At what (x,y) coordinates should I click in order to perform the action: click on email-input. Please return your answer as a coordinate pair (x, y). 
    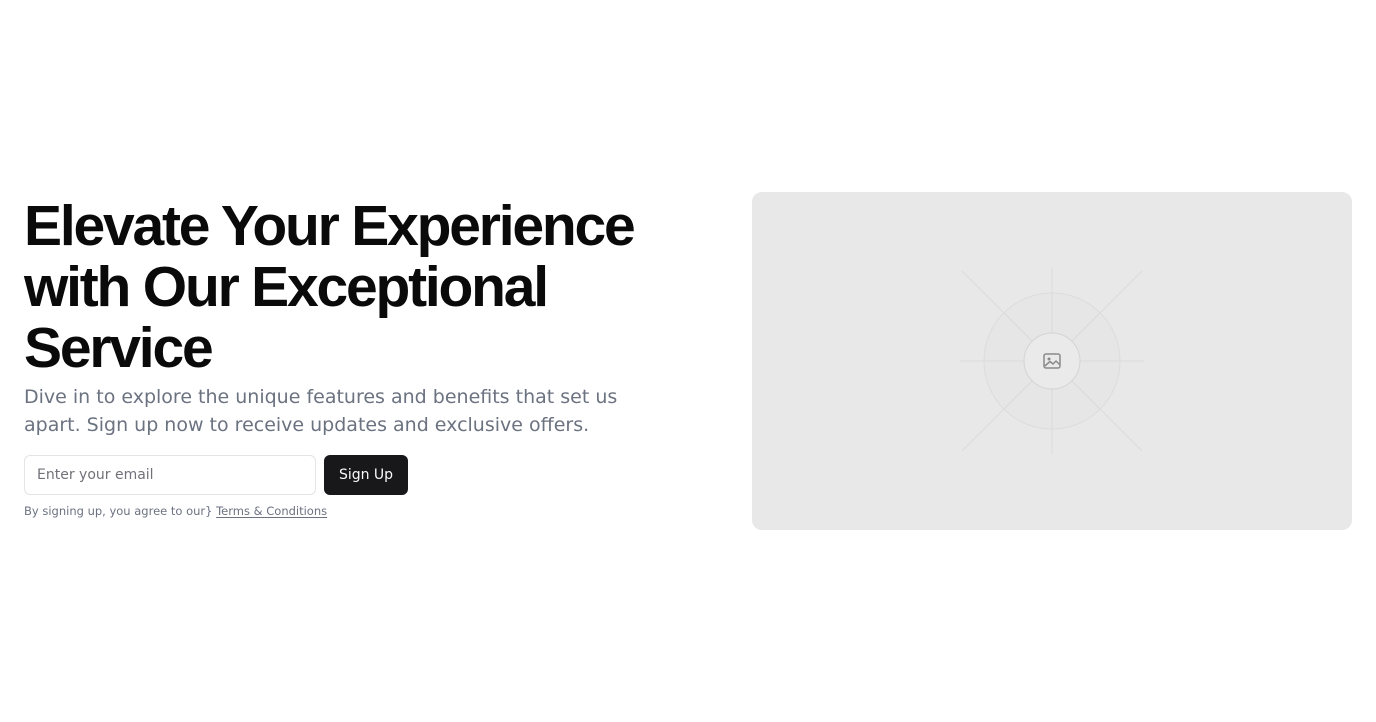
    Looking at the image, I should click on (170, 475).